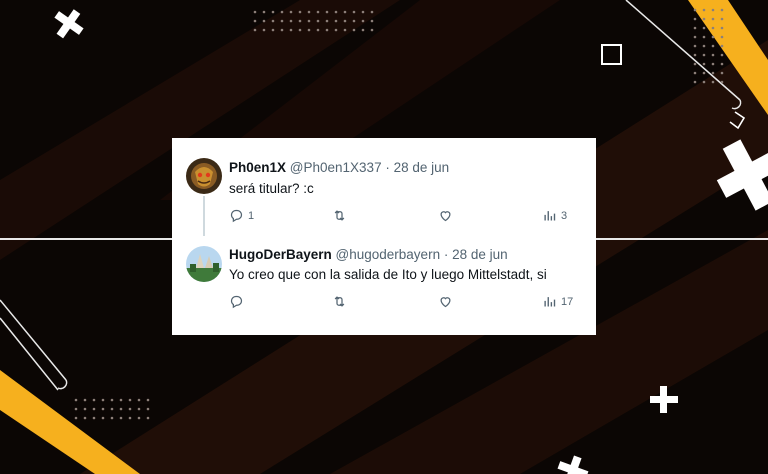  I want to click on tweet-actions: 17, so click(404, 303).